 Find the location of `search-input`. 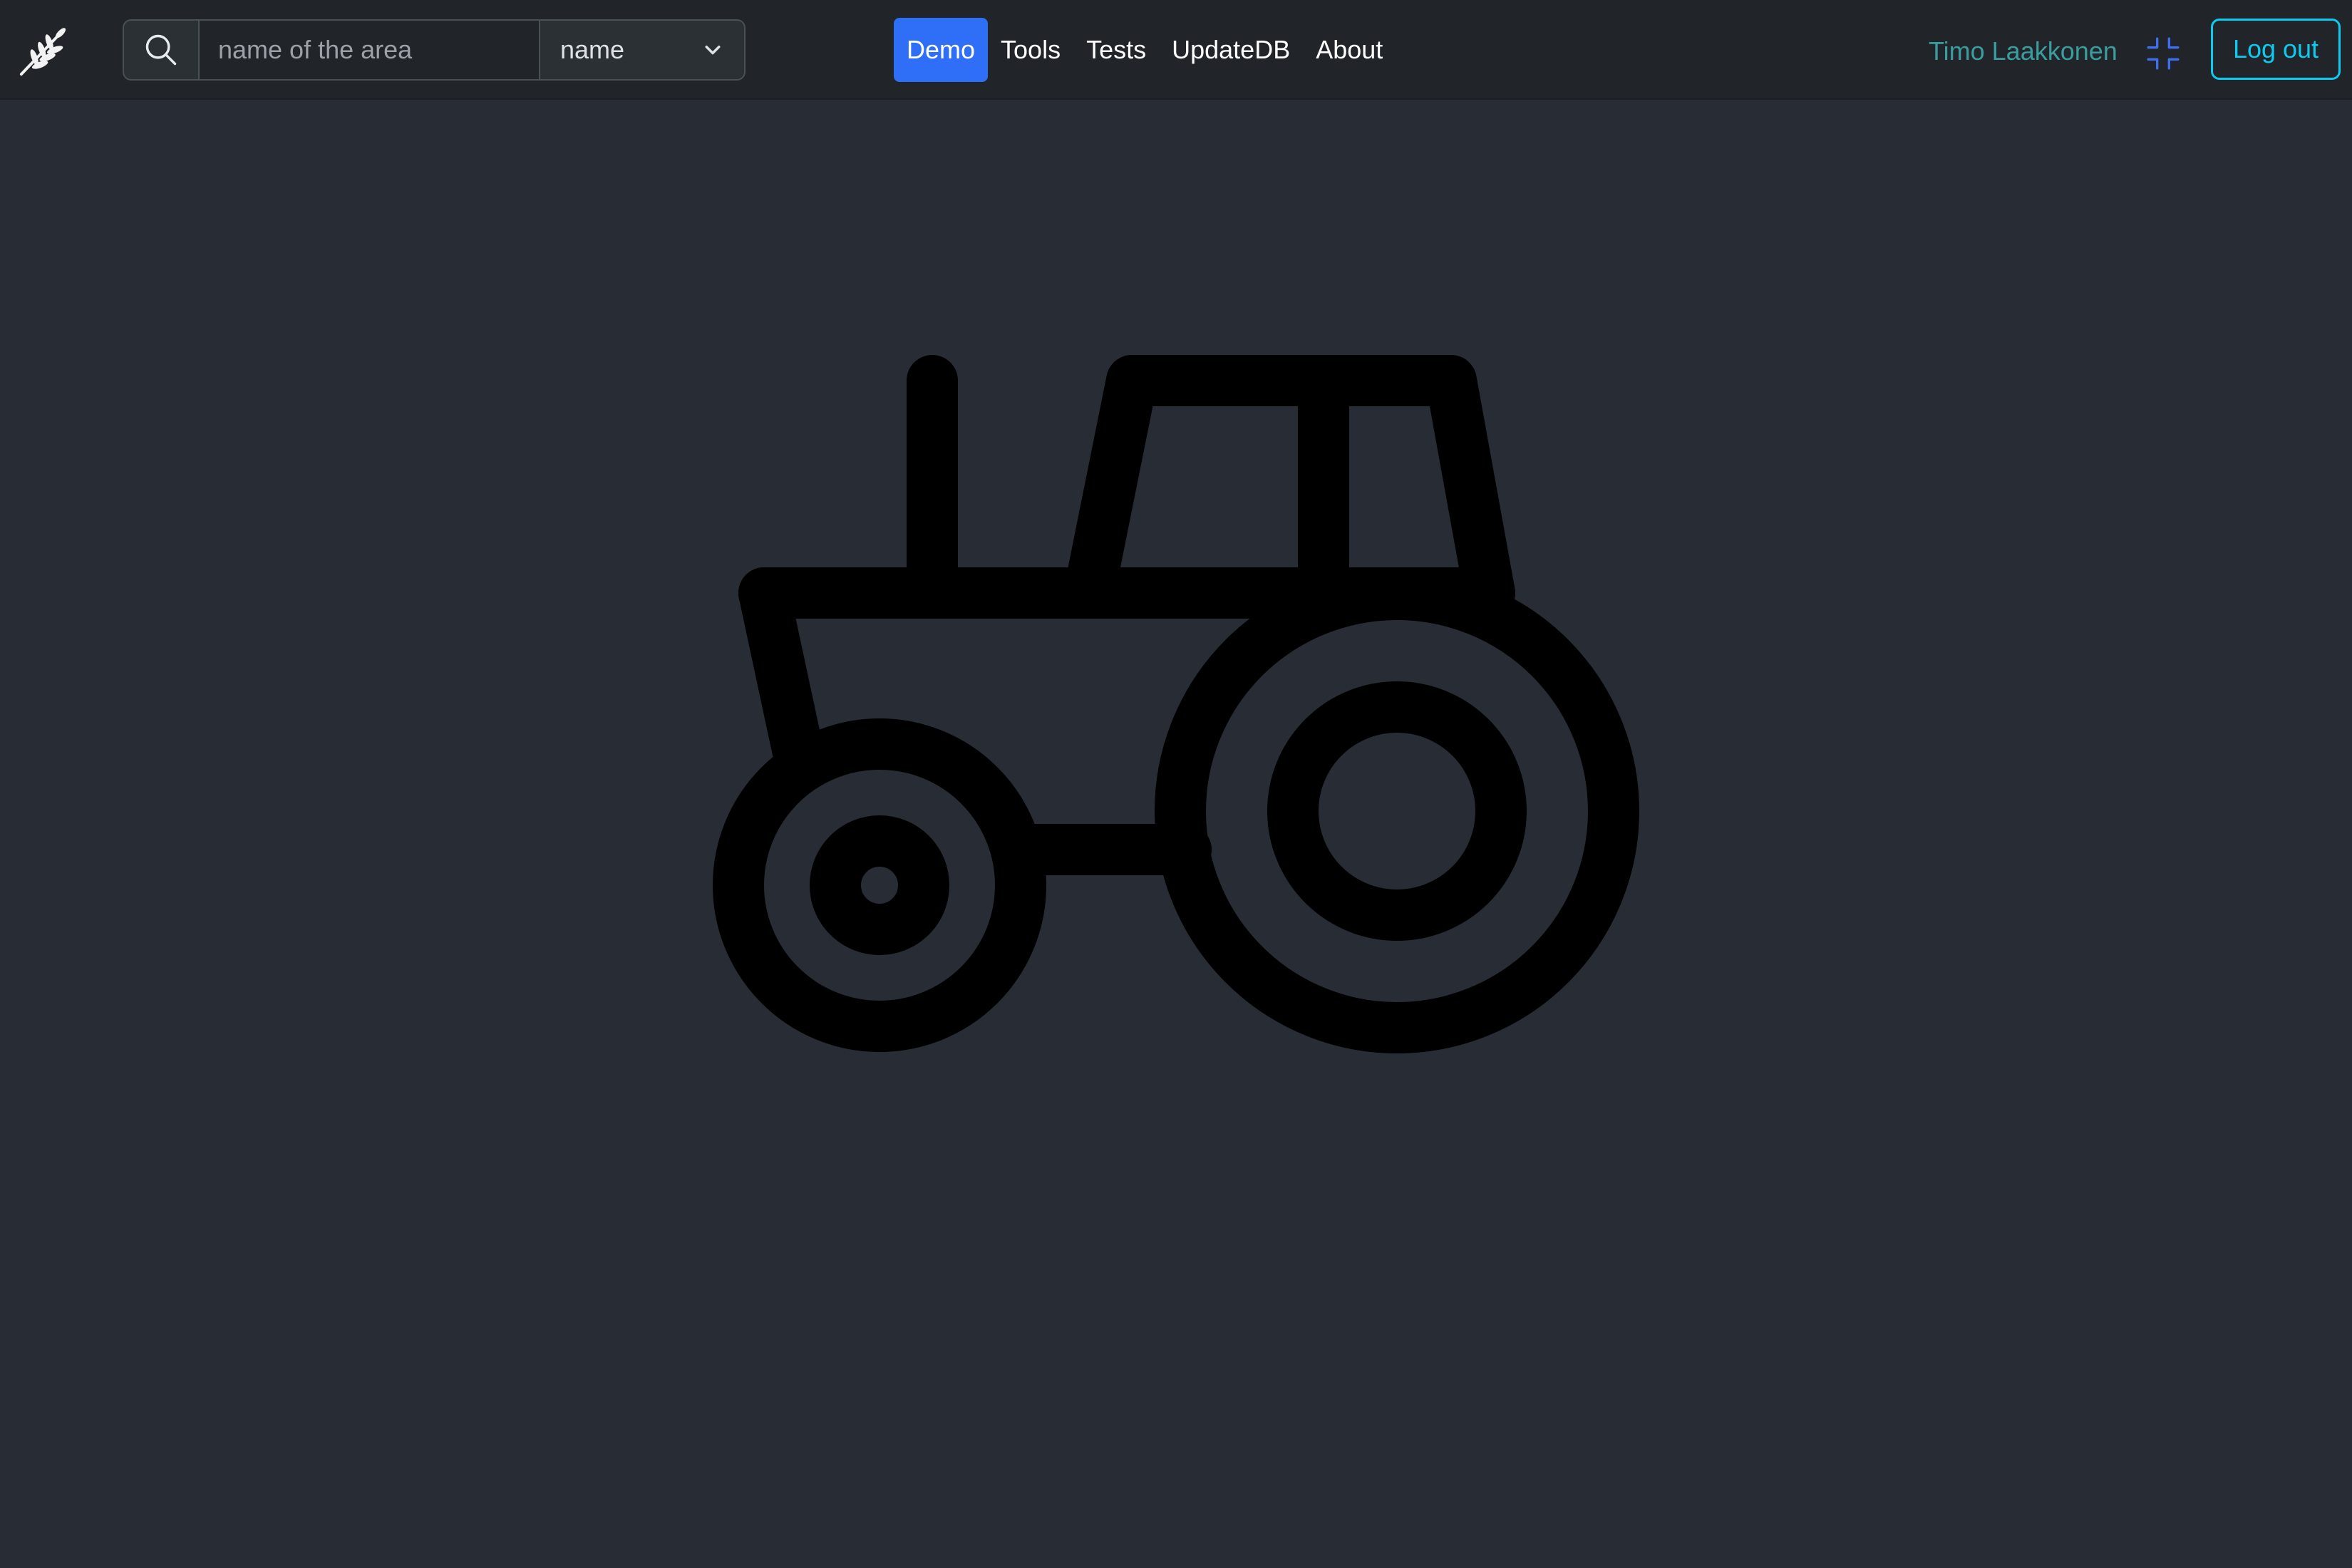

search-input is located at coordinates (369, 50).